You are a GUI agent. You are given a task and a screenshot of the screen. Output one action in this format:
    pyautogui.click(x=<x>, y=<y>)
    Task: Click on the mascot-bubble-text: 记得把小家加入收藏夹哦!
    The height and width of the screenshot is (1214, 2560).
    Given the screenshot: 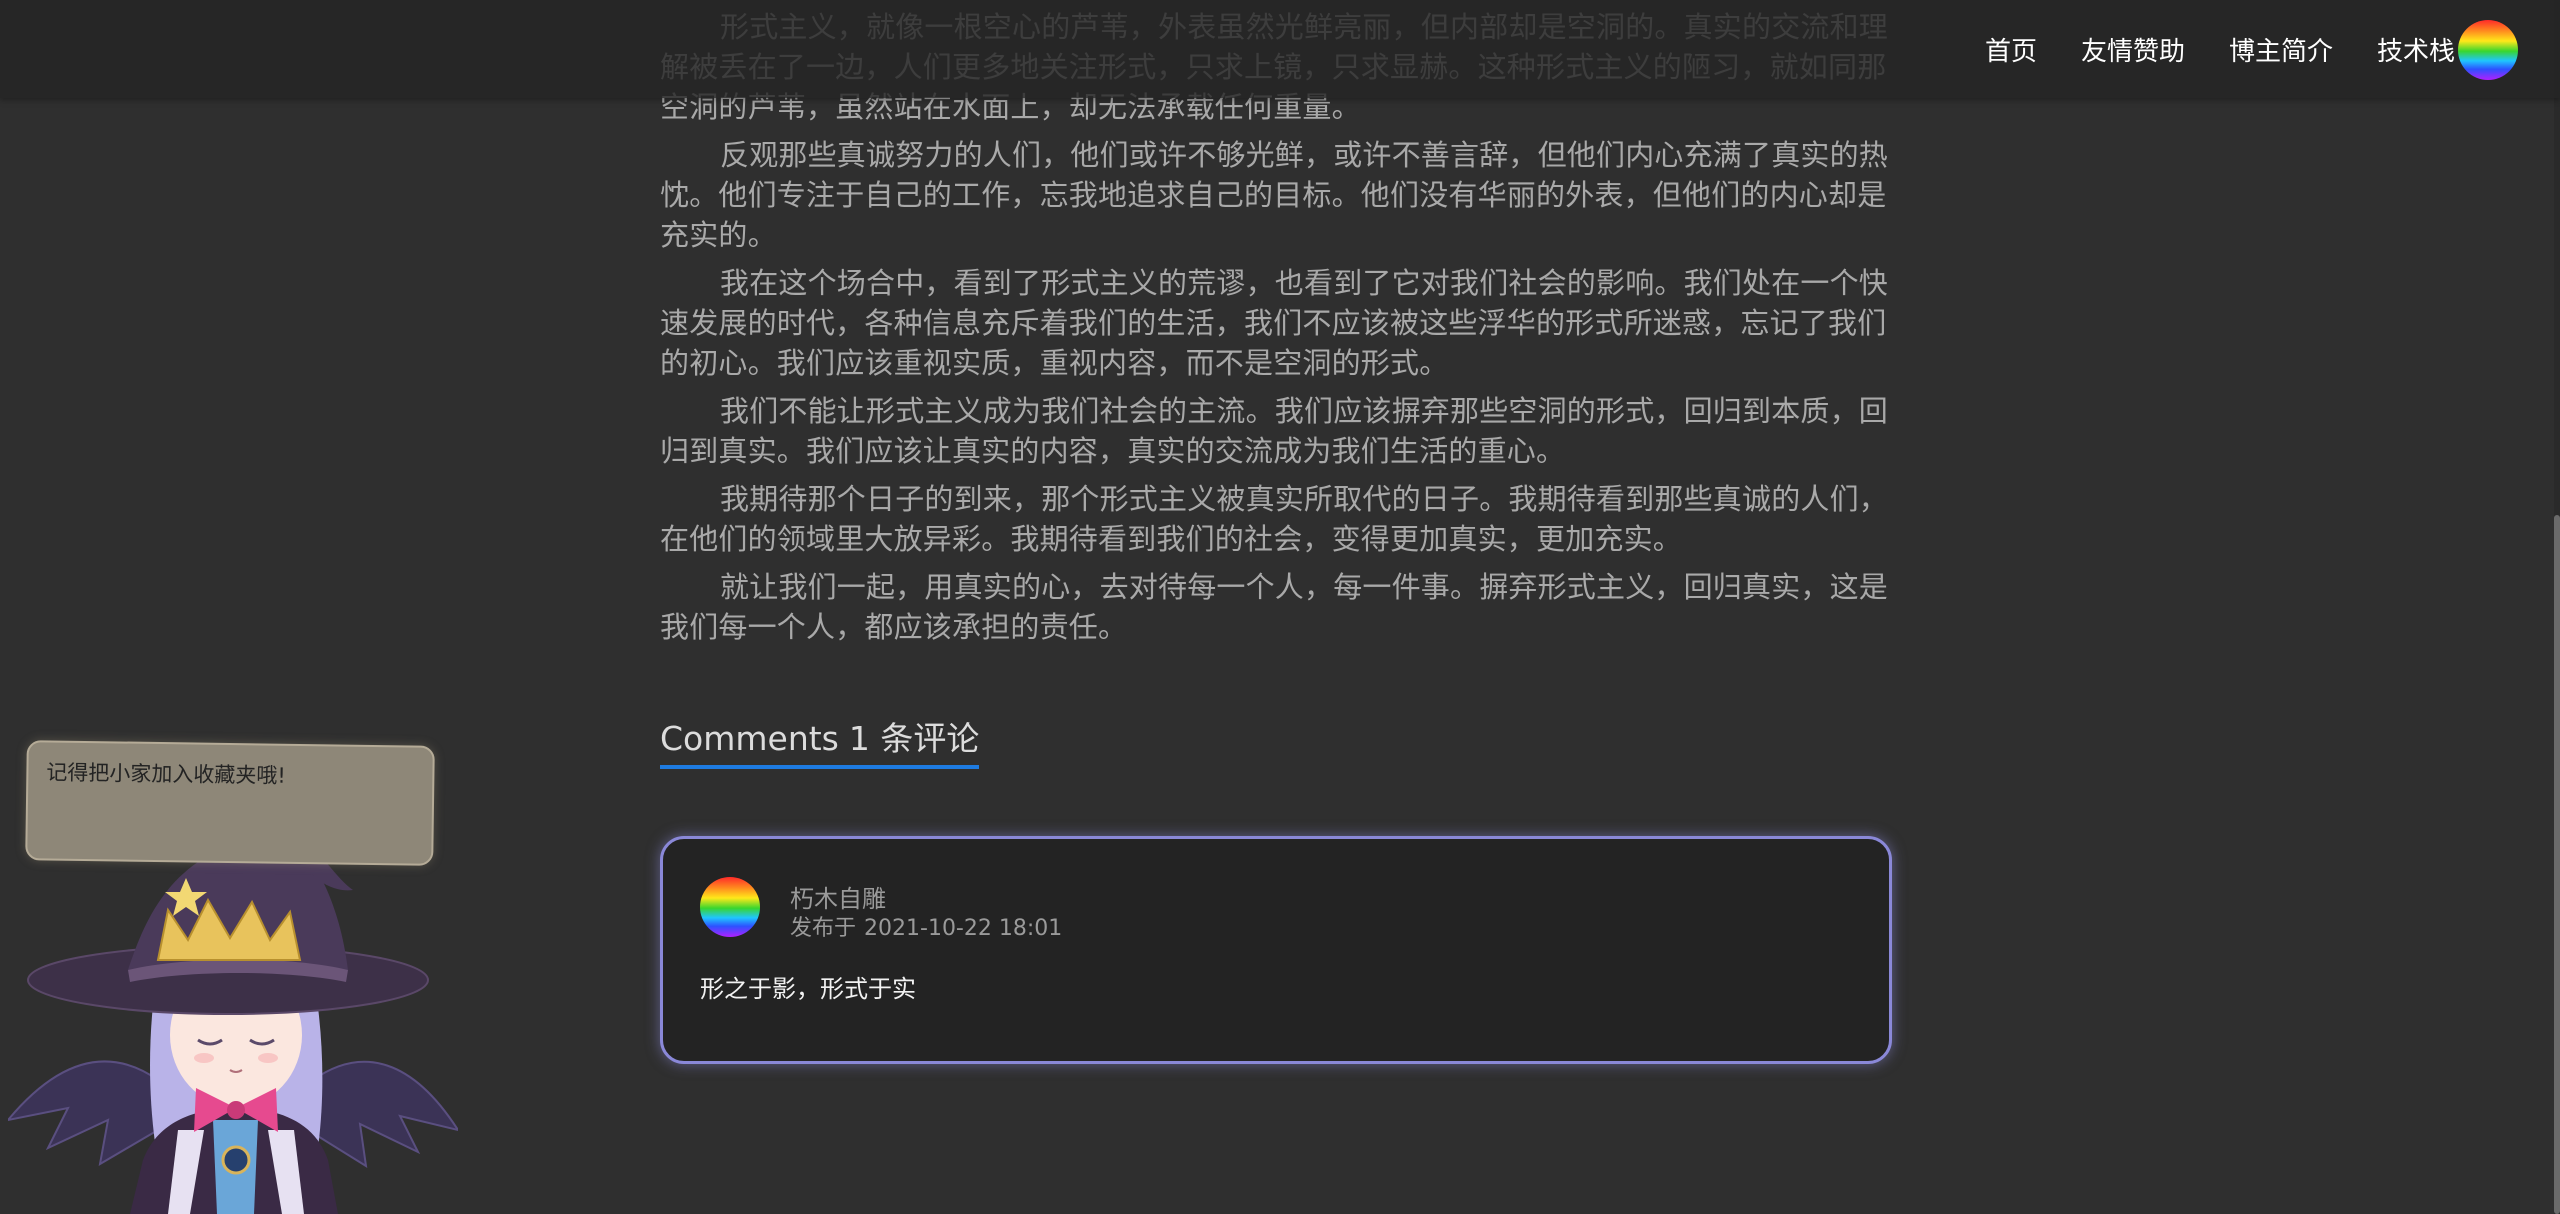 What is the action you would take?
    pyautogui.click(x=166, y=774)
    